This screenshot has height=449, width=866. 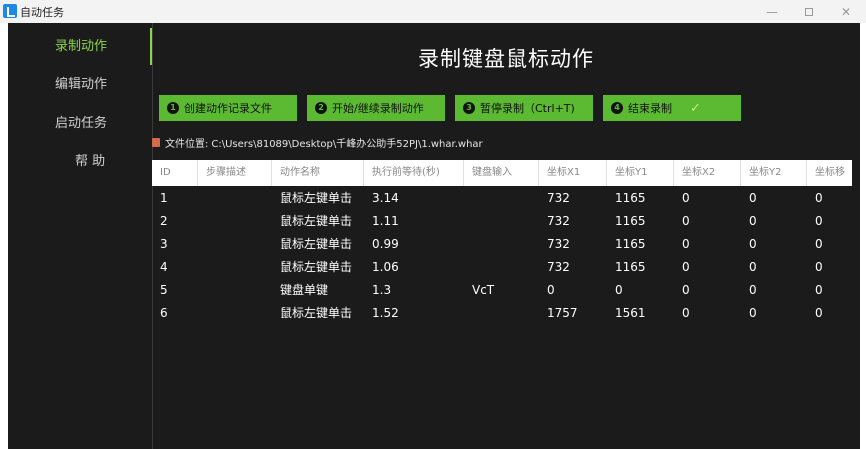 I want to click on column-header-wait: 执行前等待(秒), so click(x=414, y=173).